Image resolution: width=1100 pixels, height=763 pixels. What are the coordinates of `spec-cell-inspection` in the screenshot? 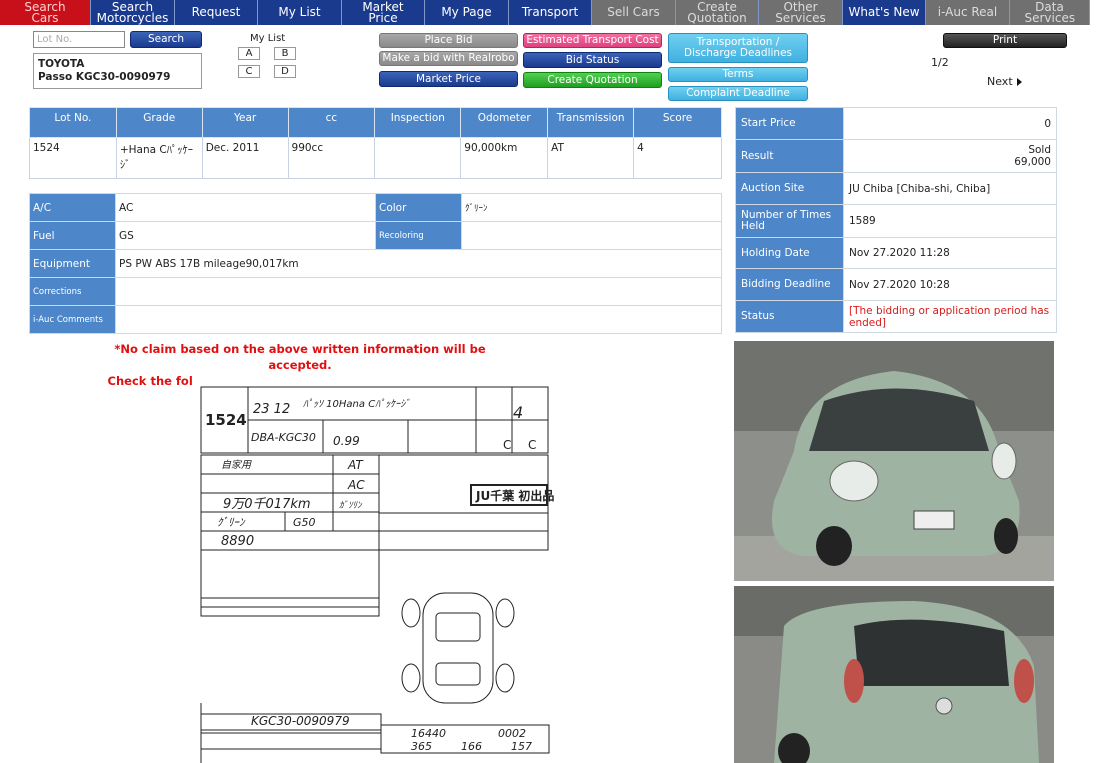 It's located at (418, 158).